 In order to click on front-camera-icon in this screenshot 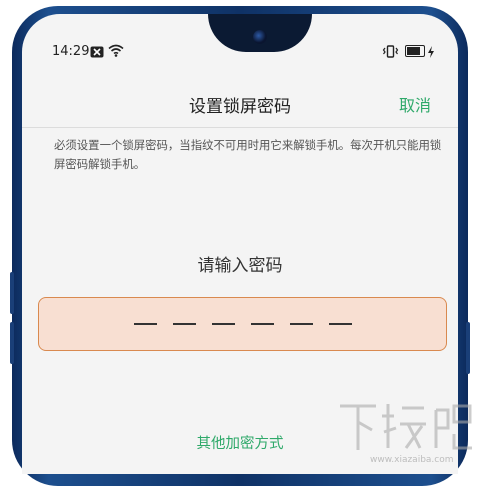, I will do `click(260, 37)`.